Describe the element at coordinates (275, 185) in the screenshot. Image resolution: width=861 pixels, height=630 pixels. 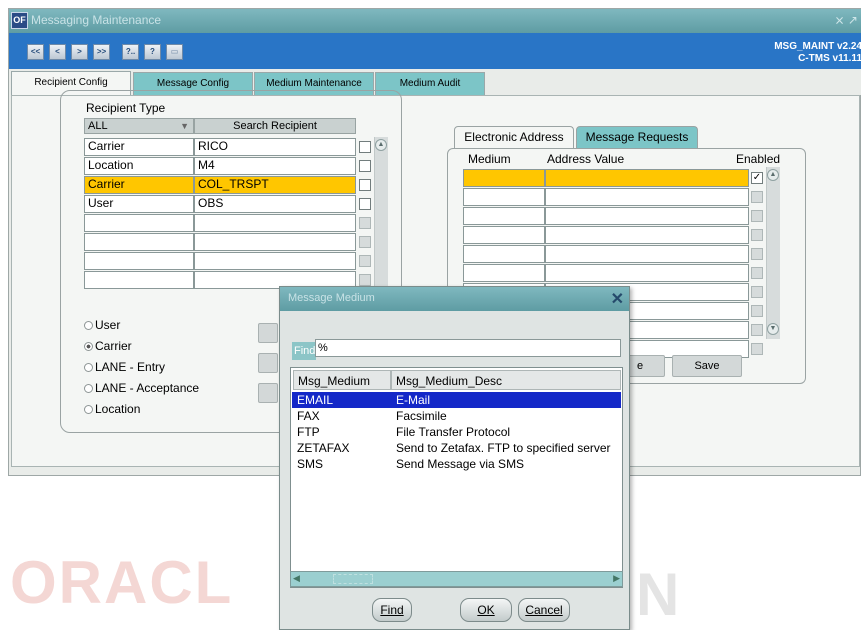
I see `recipient-name-cell: COL_TRSPT` at that location.